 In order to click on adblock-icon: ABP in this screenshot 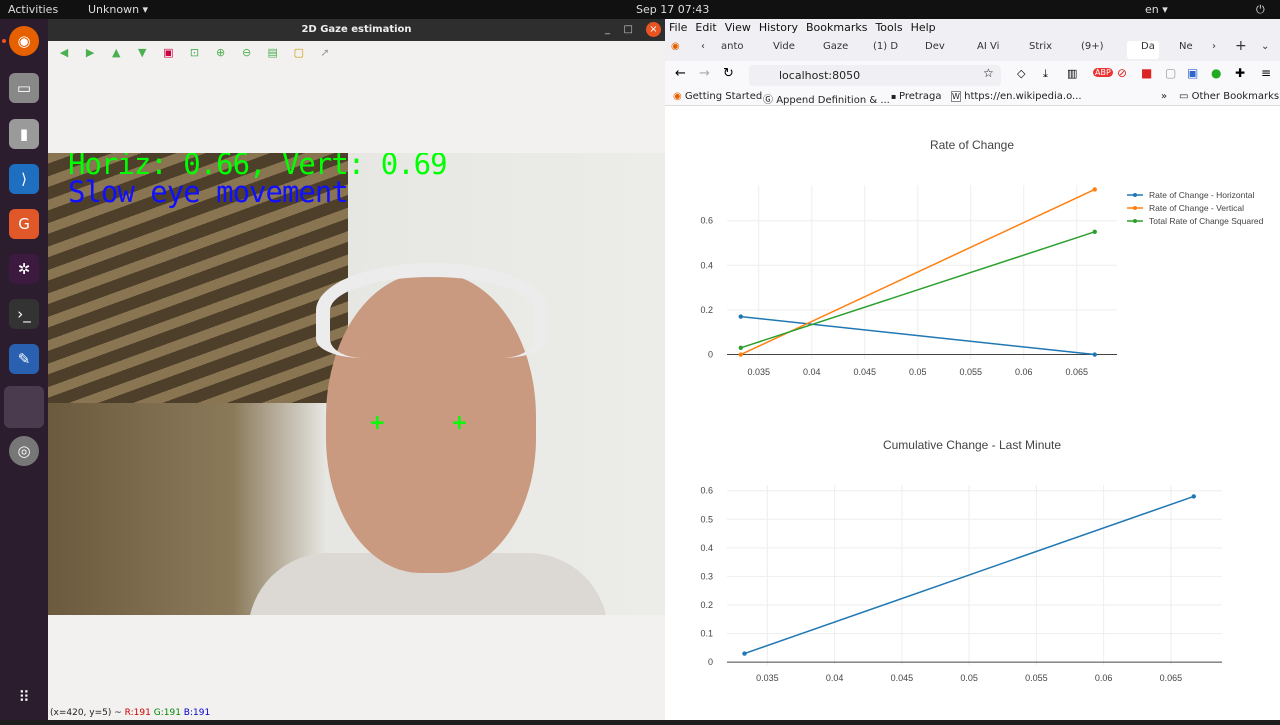, I will do `click(1103, 72)`.